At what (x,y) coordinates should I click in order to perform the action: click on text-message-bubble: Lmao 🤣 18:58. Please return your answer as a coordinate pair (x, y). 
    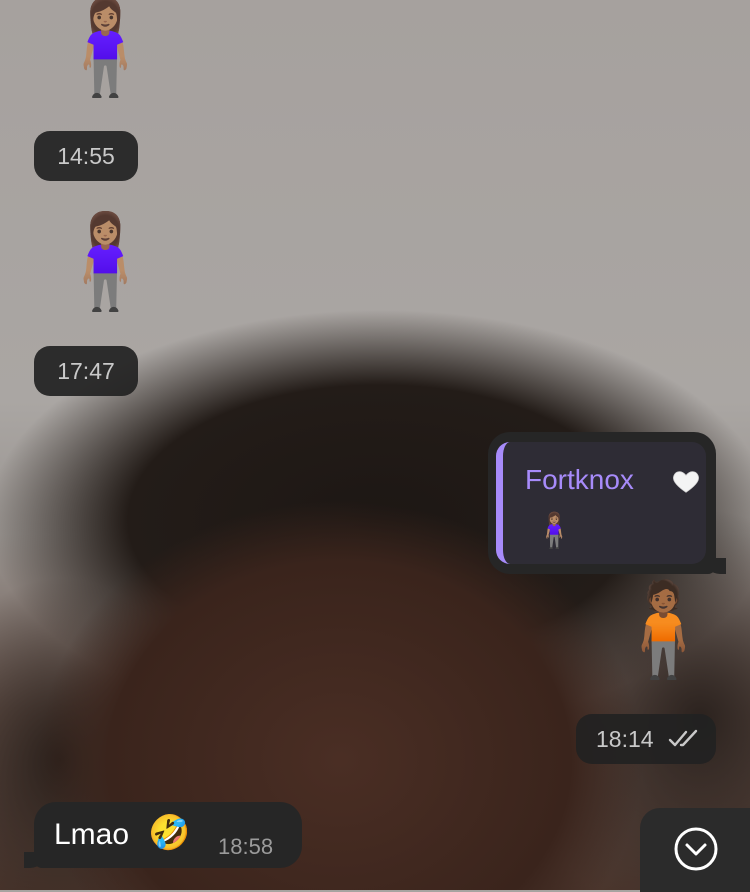
    Looking at the image, I should click on (163, 835).